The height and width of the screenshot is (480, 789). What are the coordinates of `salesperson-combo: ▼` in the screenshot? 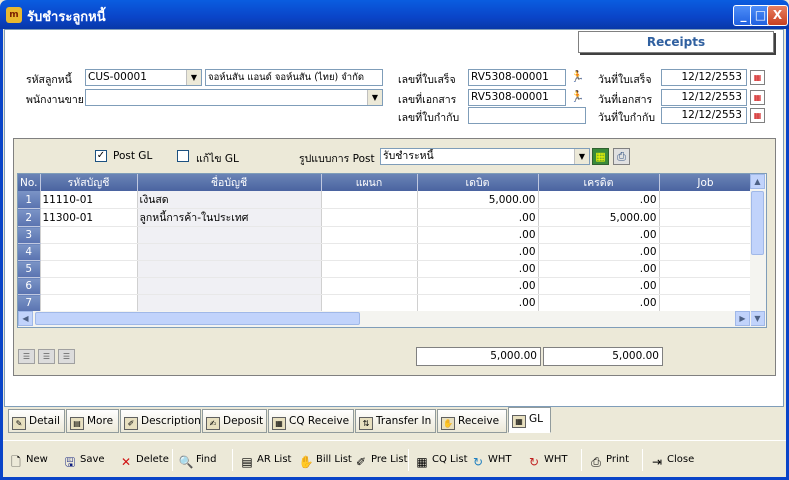 It's located at (234, 97).